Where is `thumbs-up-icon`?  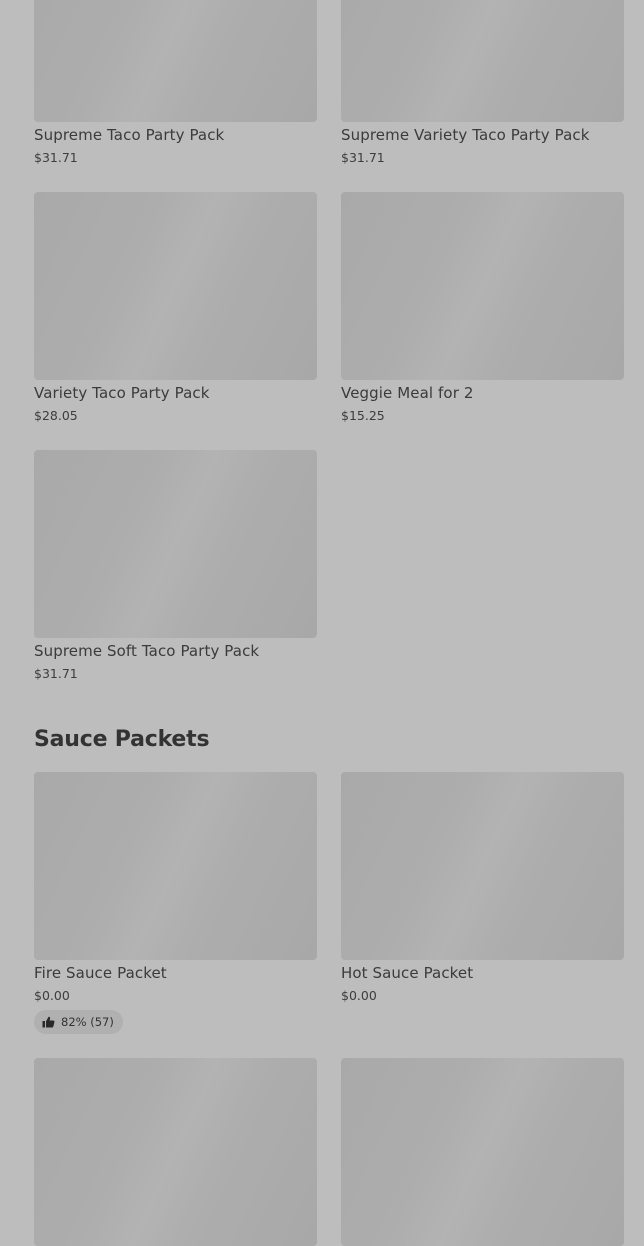 thumbs-up-icon is located at coordinates (48, 1022).